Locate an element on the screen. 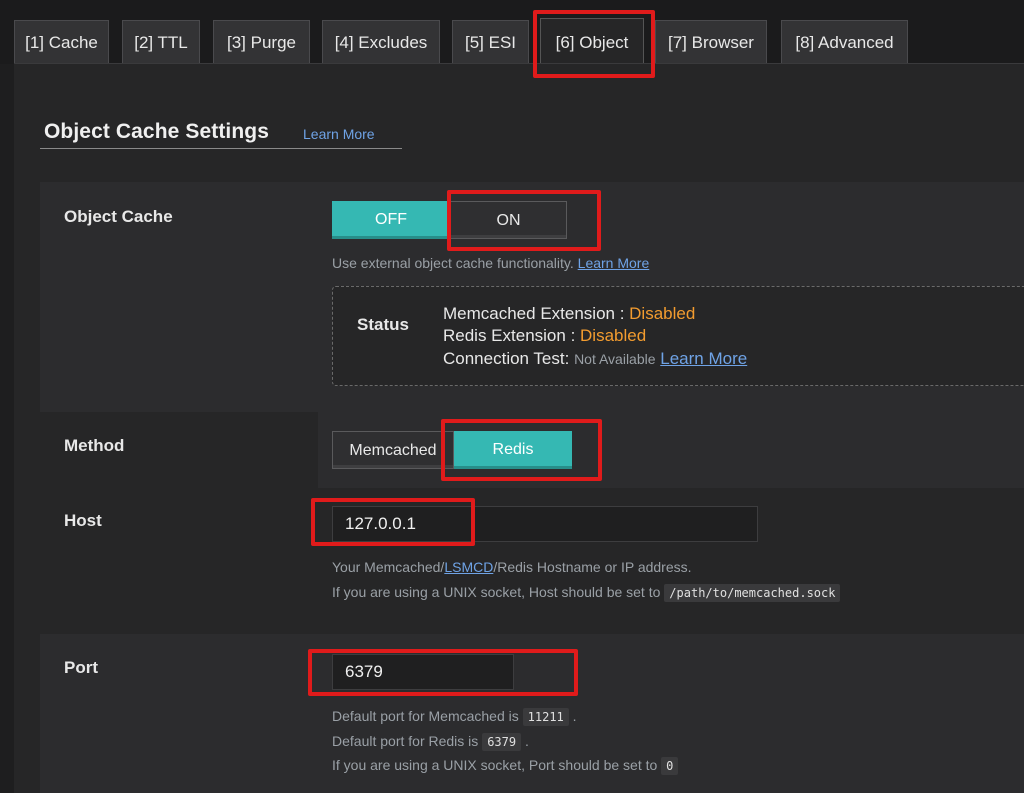  tab-cache: [1] Cache is located at coordinates (61, 42).